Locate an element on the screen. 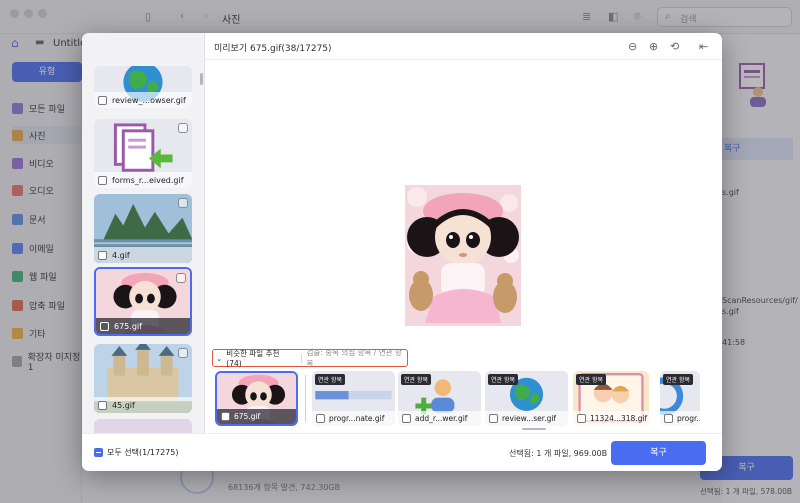 This screenshot has height=503, width=800. thumbnail-filename: add_r...wer.gif is located at coordinates (441, 418).